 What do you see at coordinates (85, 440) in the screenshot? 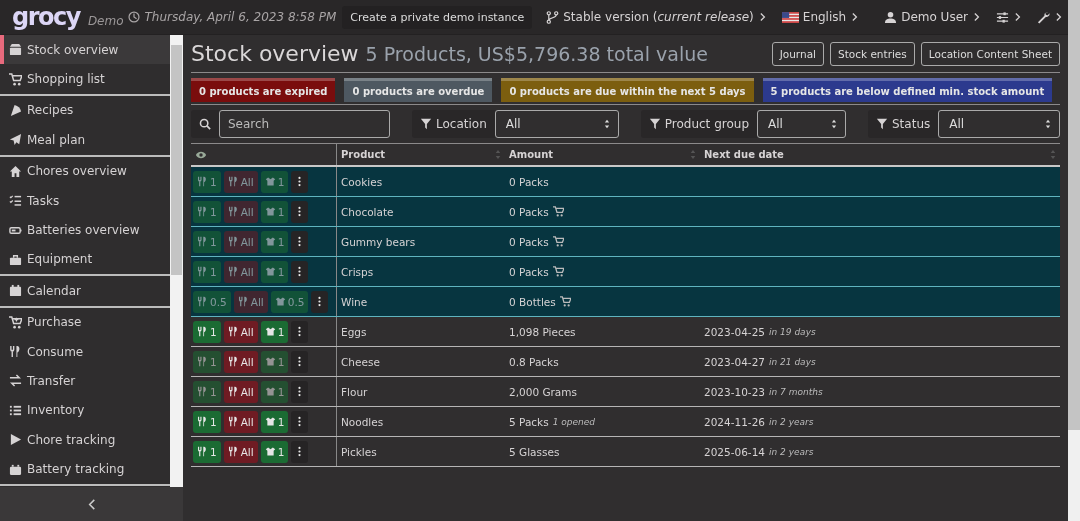
I see `sidebar-item: Chore tracking` at bounding box center [85, 440].